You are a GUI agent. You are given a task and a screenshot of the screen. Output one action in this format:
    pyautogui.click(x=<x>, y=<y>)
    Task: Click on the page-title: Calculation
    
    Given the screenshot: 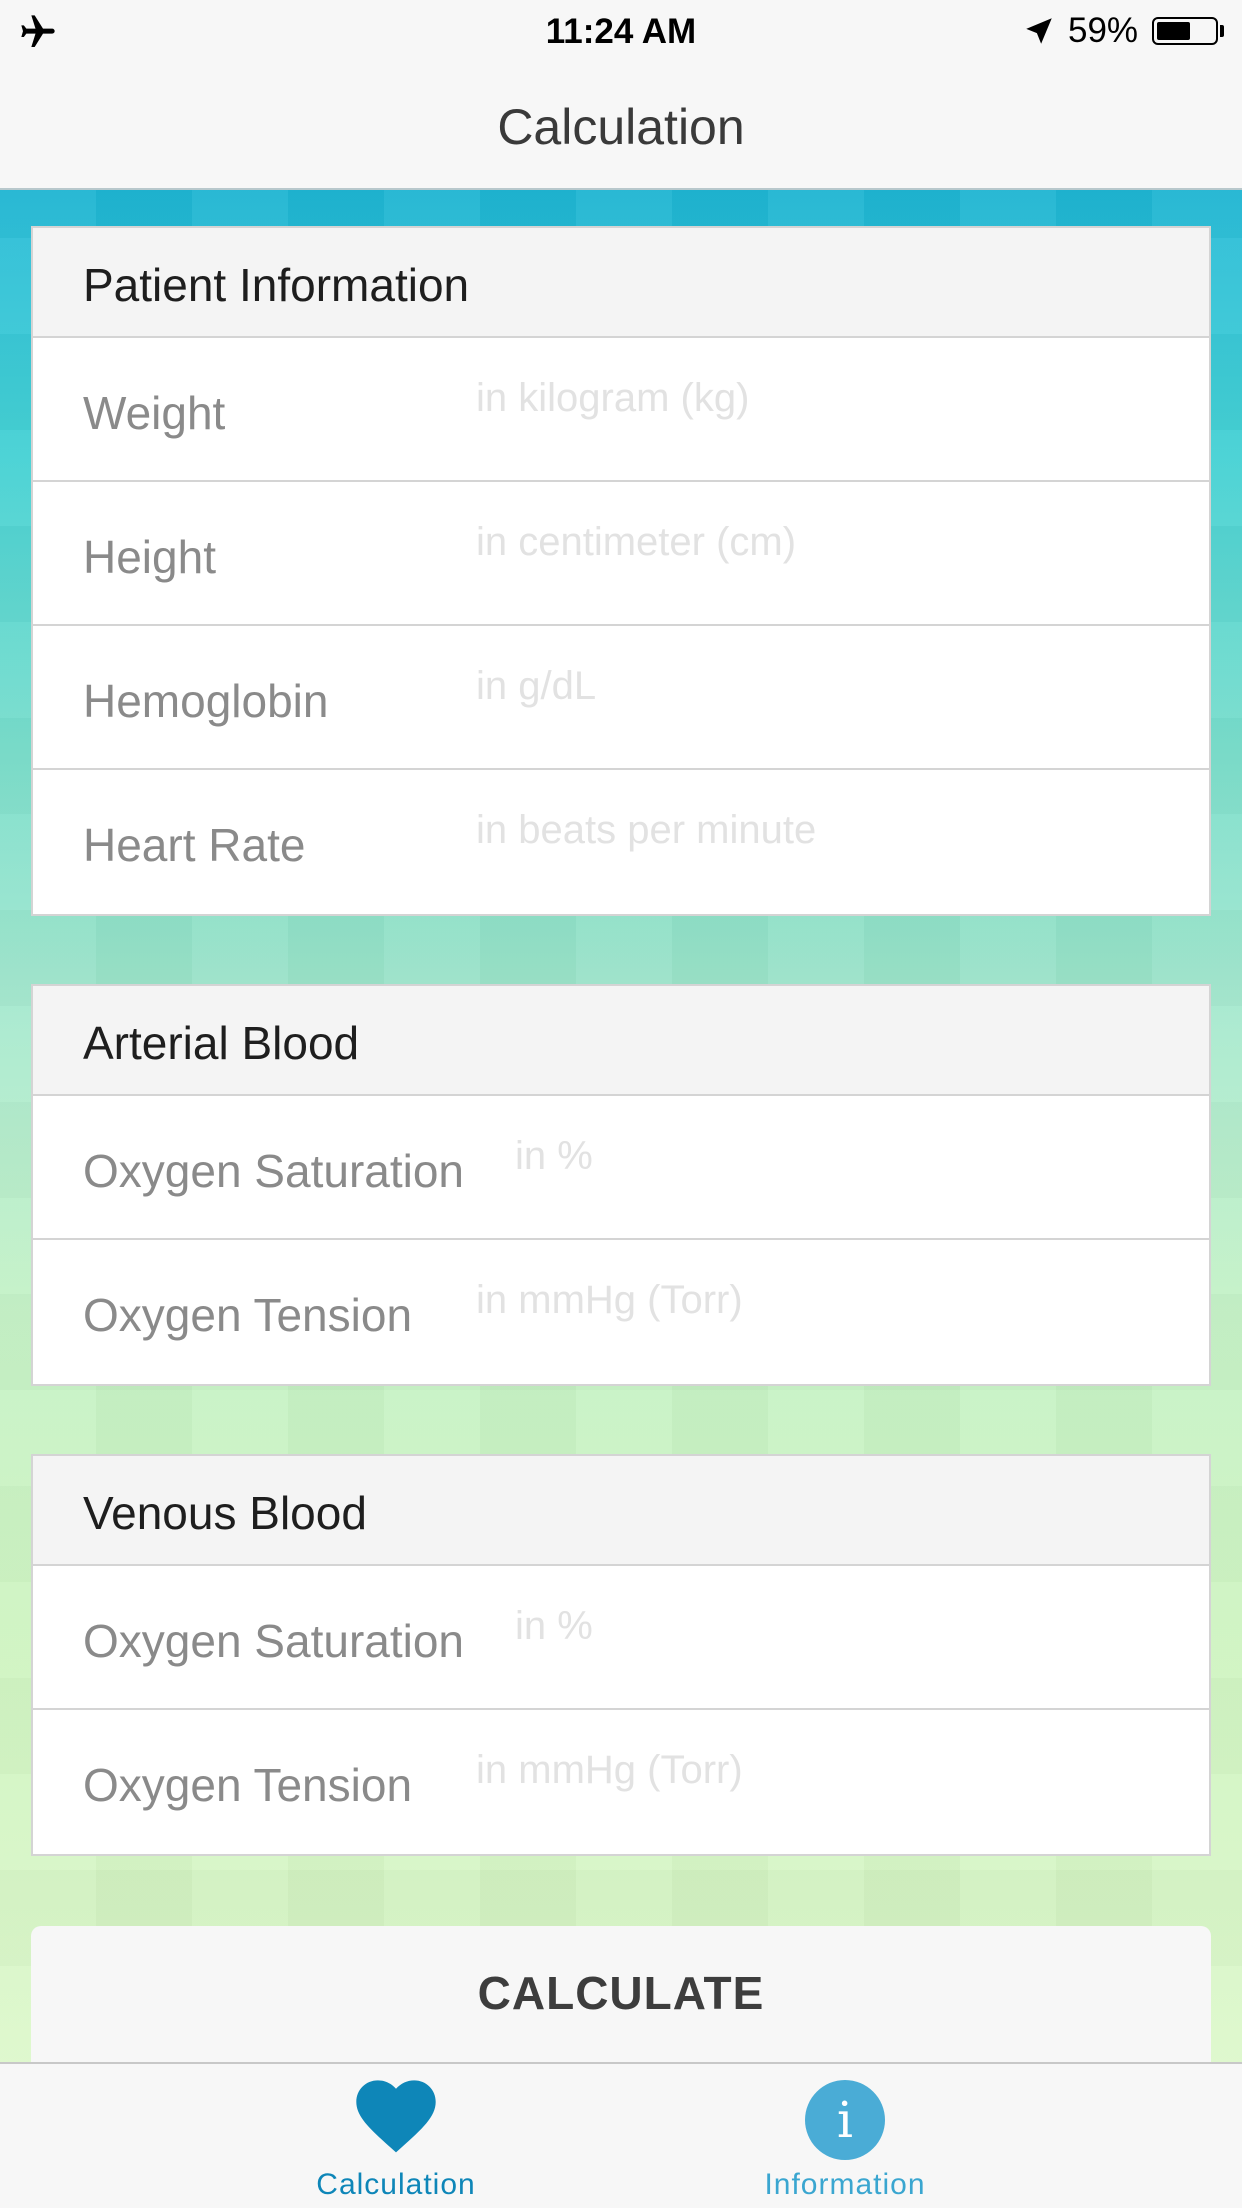 What is the action you would take?
    pyautogui.click(x=621, y=127)
    